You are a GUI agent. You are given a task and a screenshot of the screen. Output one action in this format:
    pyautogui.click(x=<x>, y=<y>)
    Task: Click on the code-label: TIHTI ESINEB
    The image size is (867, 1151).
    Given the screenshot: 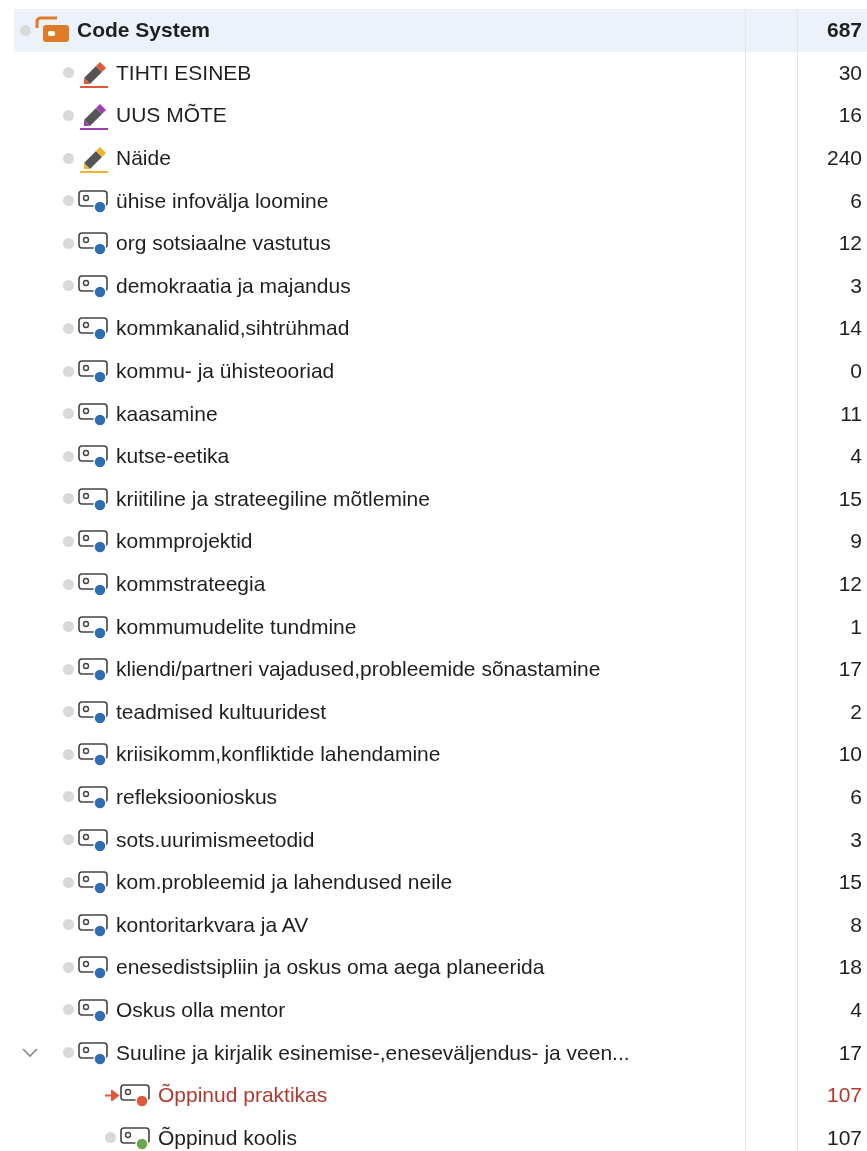 What is the action you would take?
    pyautogui.click(x=184, y=72)
    